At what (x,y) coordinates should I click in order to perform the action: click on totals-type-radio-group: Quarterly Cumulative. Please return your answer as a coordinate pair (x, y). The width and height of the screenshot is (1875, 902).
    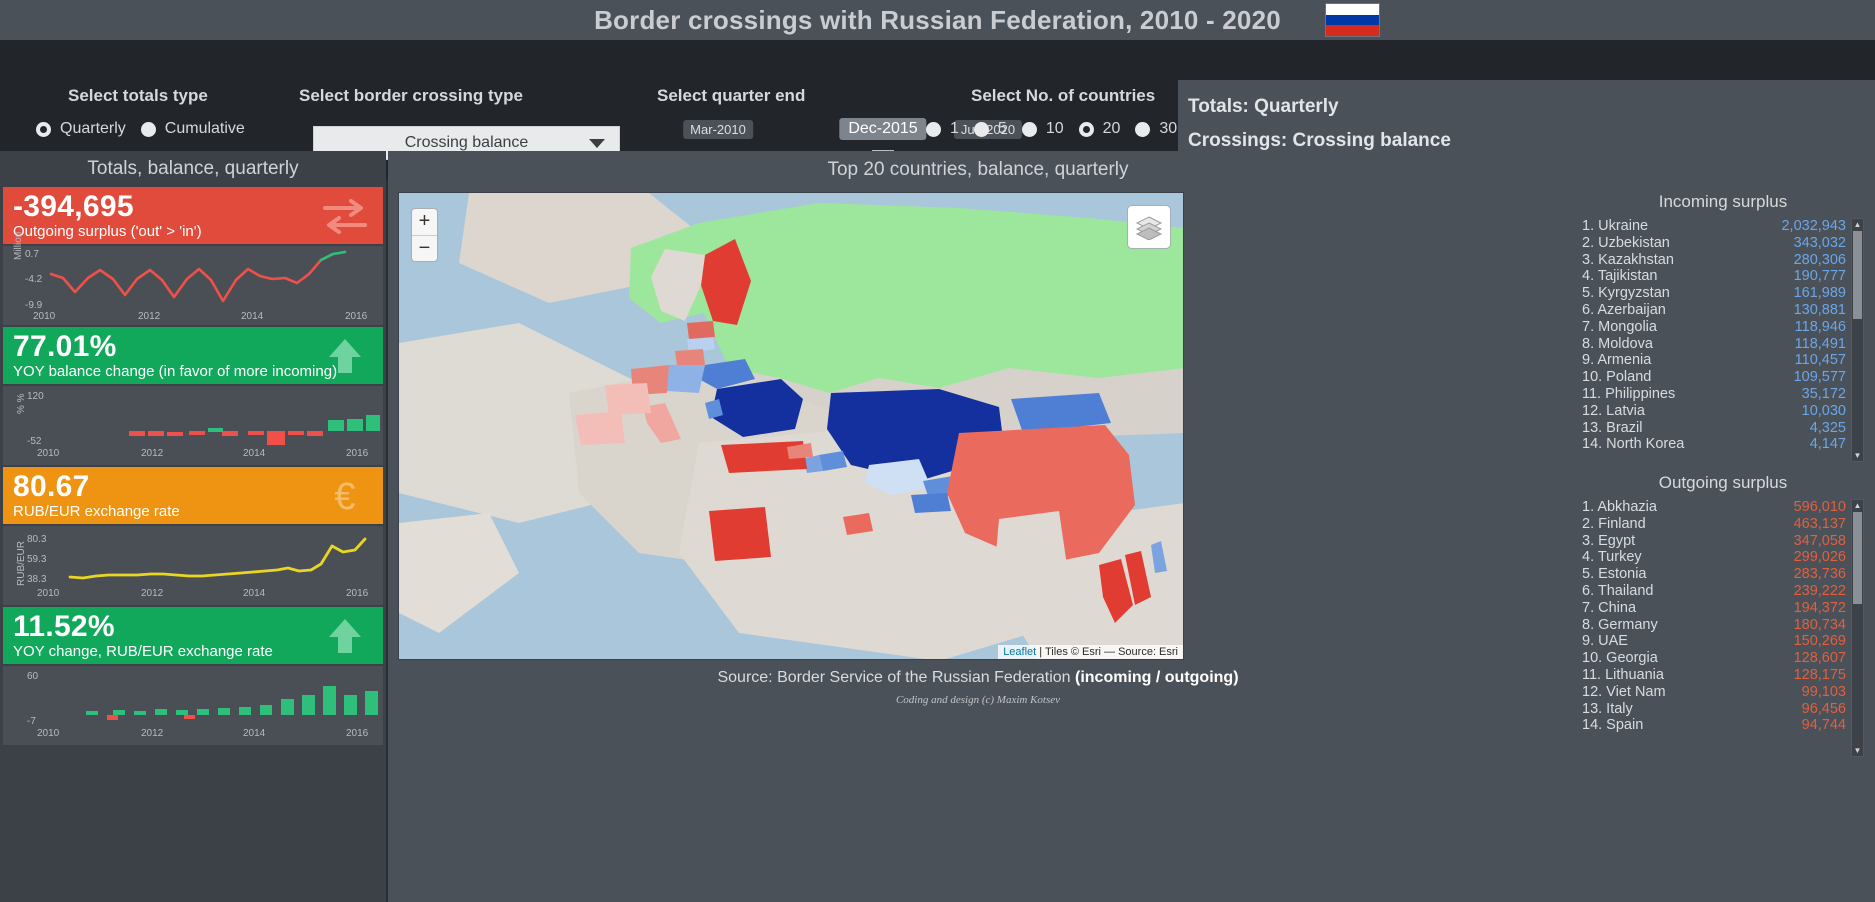
    Looking at the image, I should click on (143, 129).